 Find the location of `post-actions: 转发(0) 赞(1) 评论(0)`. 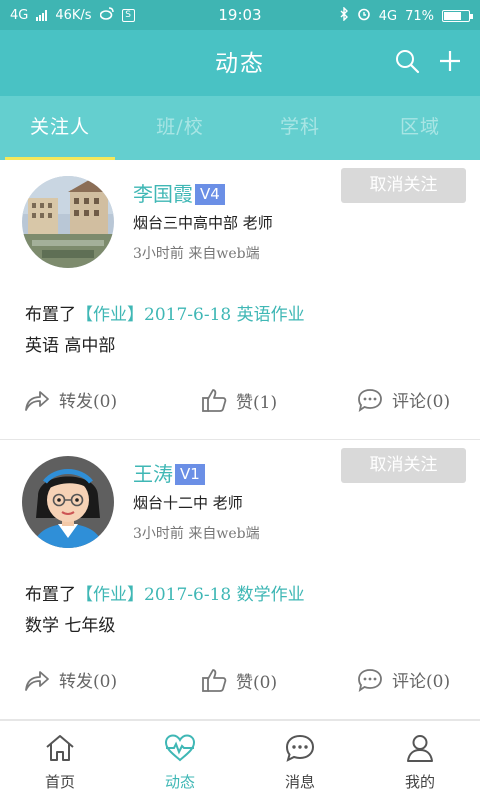

post-actions: 转发(0) 赞(1) 评论(0) is located at coordinates (240, 403).